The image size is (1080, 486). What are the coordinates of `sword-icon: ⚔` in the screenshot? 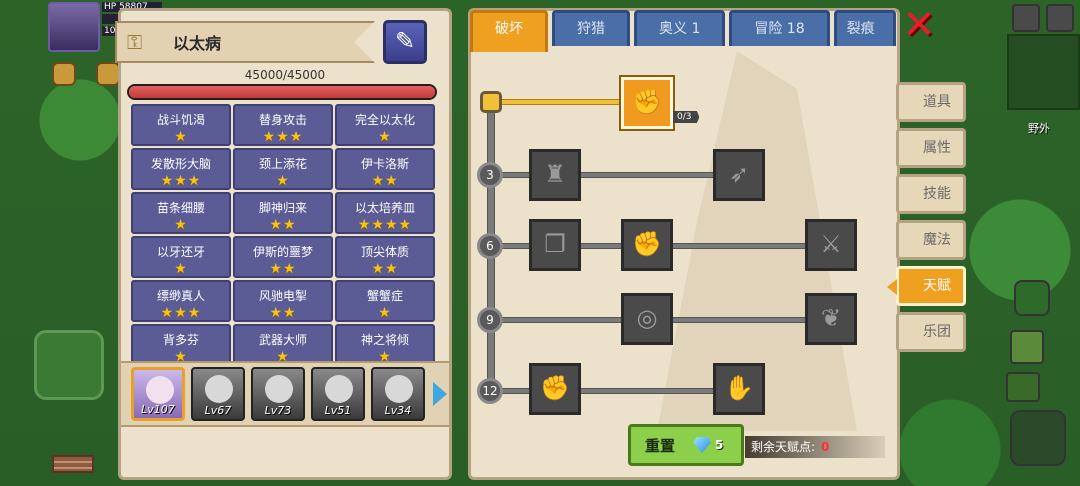 It's located at (831, 245).